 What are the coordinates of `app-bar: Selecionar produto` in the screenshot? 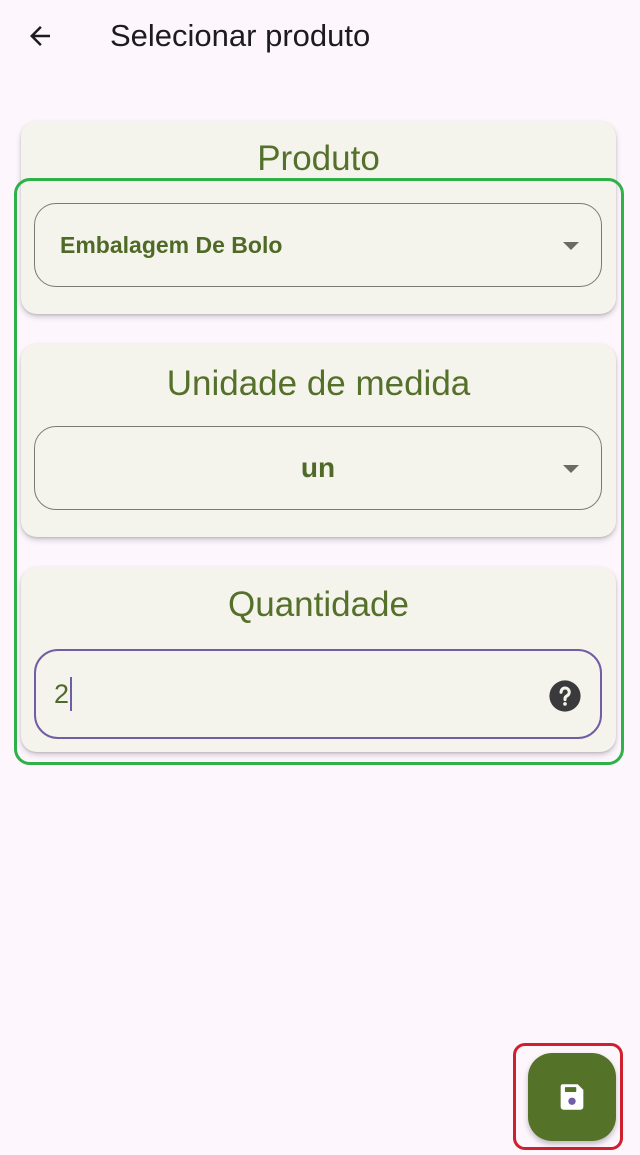 It's located at (320, 36).